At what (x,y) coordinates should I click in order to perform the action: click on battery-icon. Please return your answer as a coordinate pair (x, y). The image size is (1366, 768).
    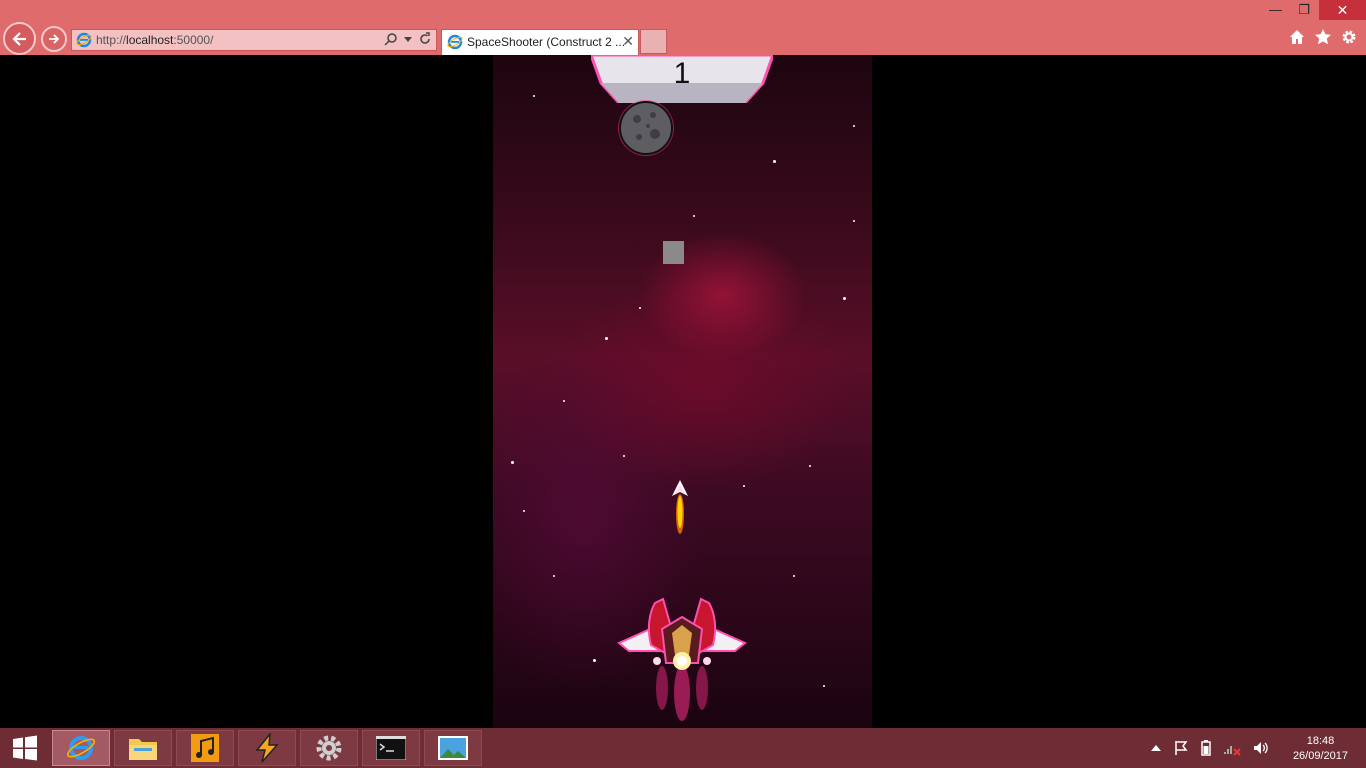
    Looking at the image, I should click on (1206, 748).